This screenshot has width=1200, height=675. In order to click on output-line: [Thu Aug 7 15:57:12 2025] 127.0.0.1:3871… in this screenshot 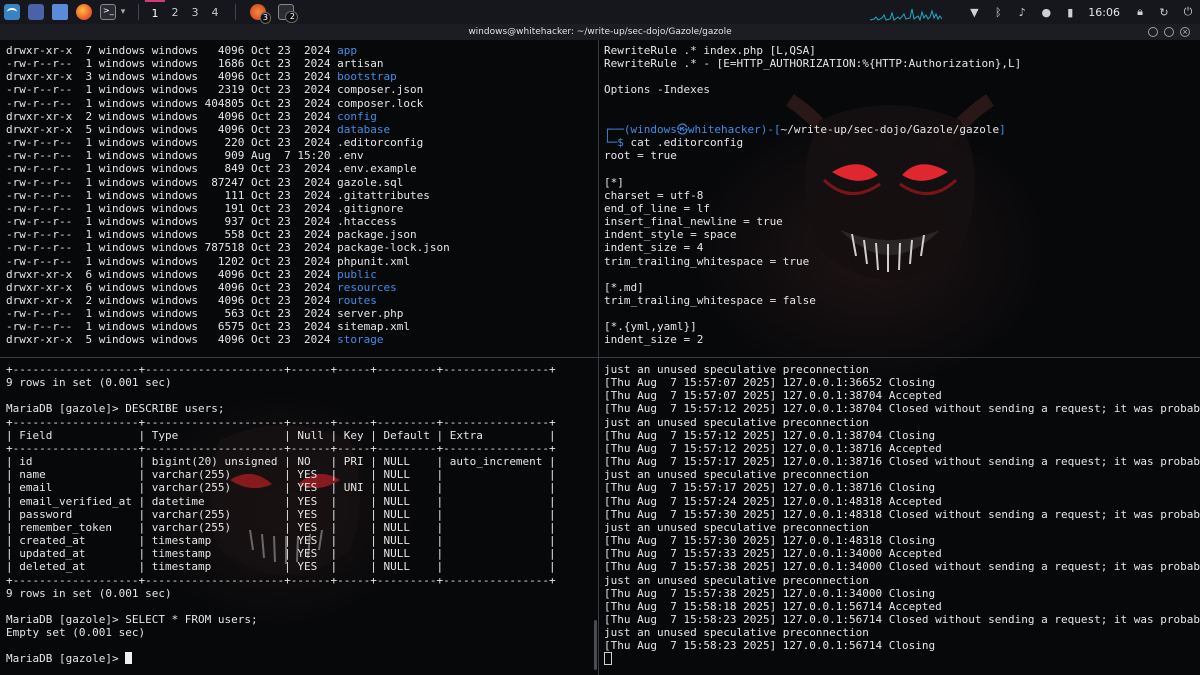, I will do `click(773, 448)`.